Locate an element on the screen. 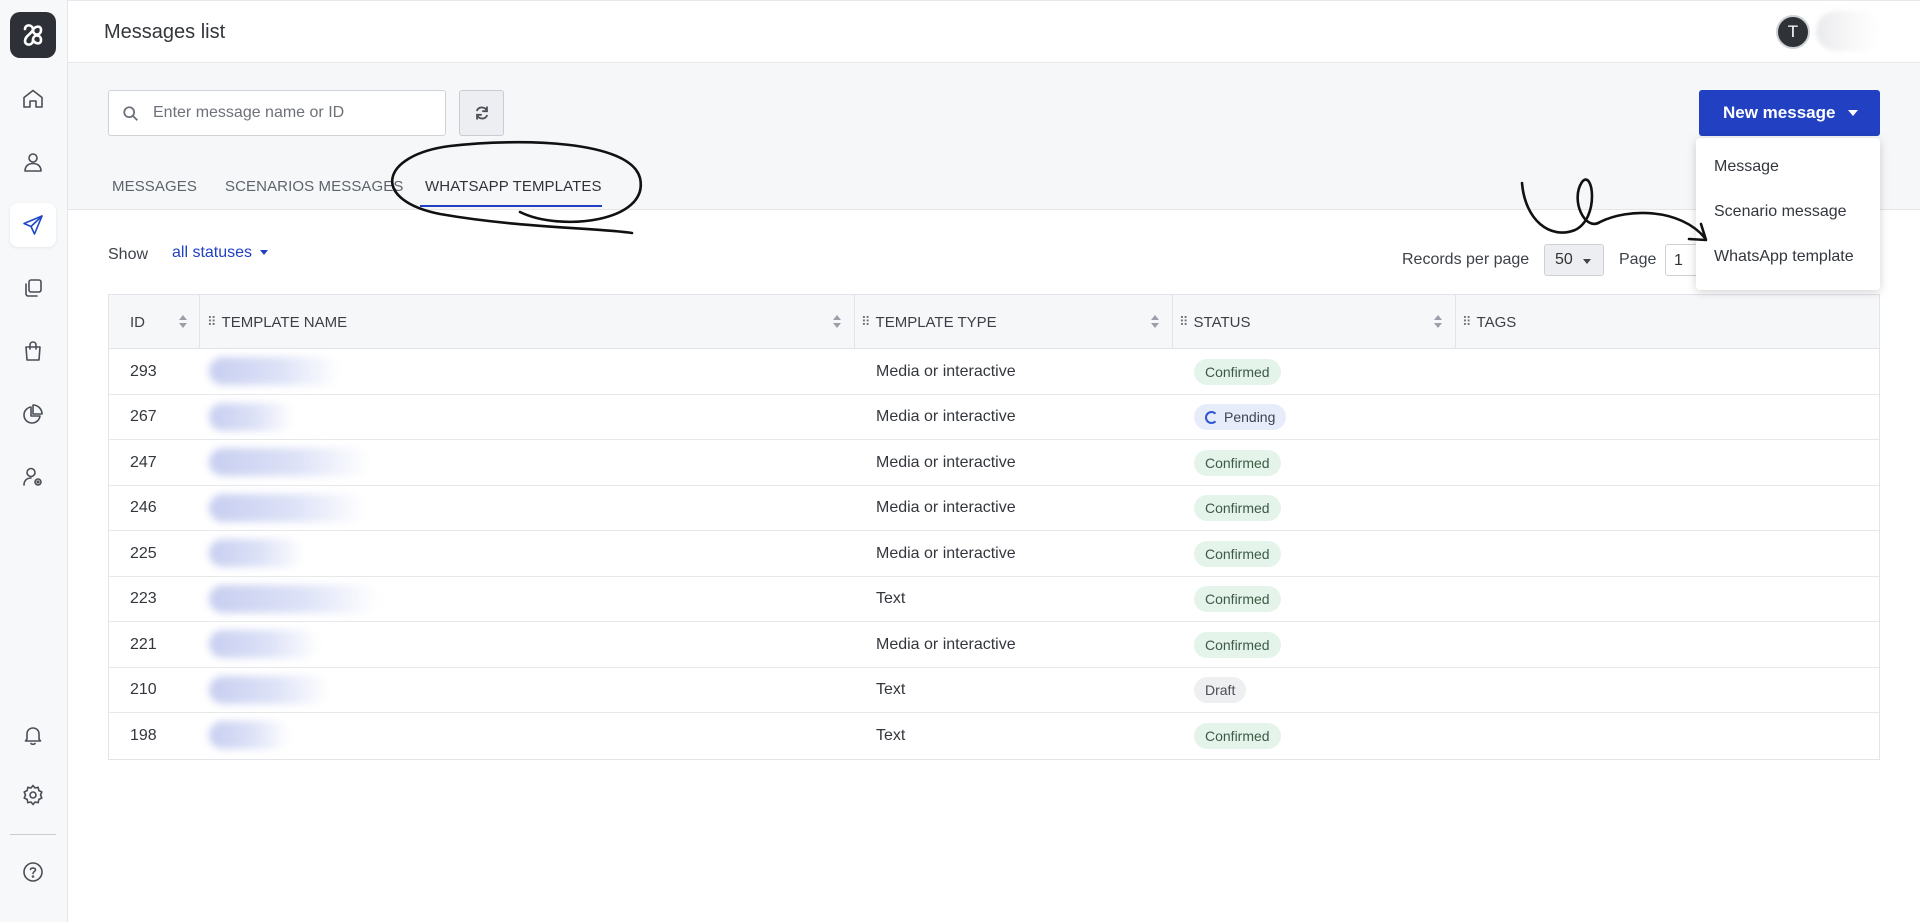 Image resolution: width=1920 pixels, height=922 pixels. cell-id: 267 is located at coordinates (143, 416).